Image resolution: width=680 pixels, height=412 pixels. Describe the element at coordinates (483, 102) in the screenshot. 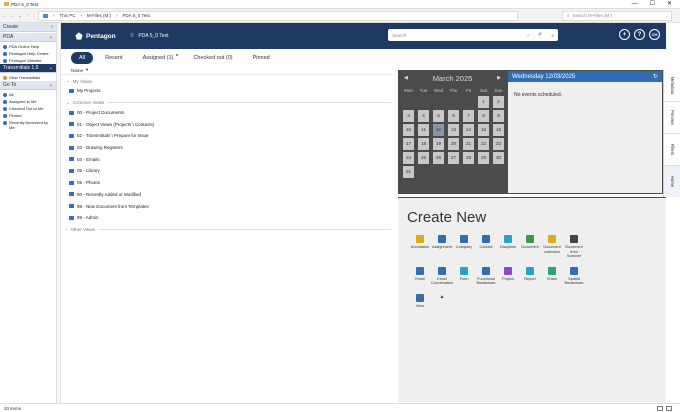

I see `calendar-day: 1` at that location.